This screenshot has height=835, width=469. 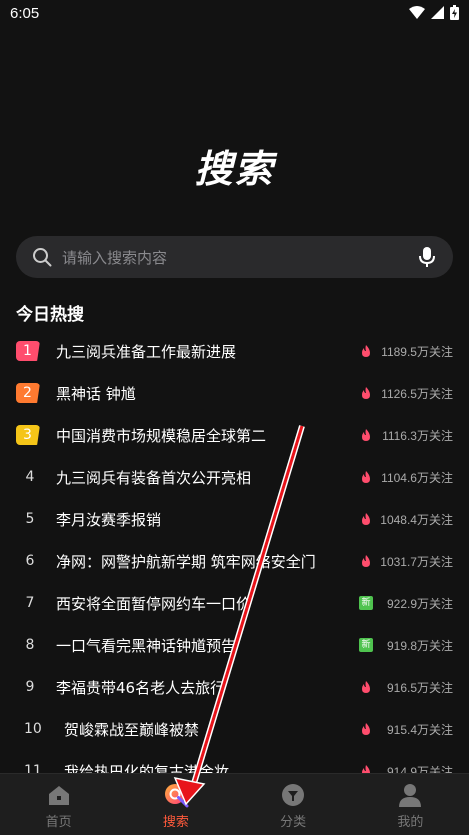 I want to click on hot-search-item: 3 中国消费市场规模稳居全球第二 1116.3万关注, so click(x=234, y=435).